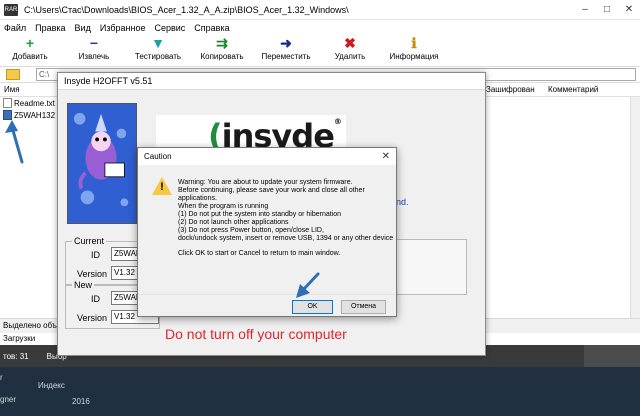  I want to click on file-name: Readme.txt, so click(34, 103).